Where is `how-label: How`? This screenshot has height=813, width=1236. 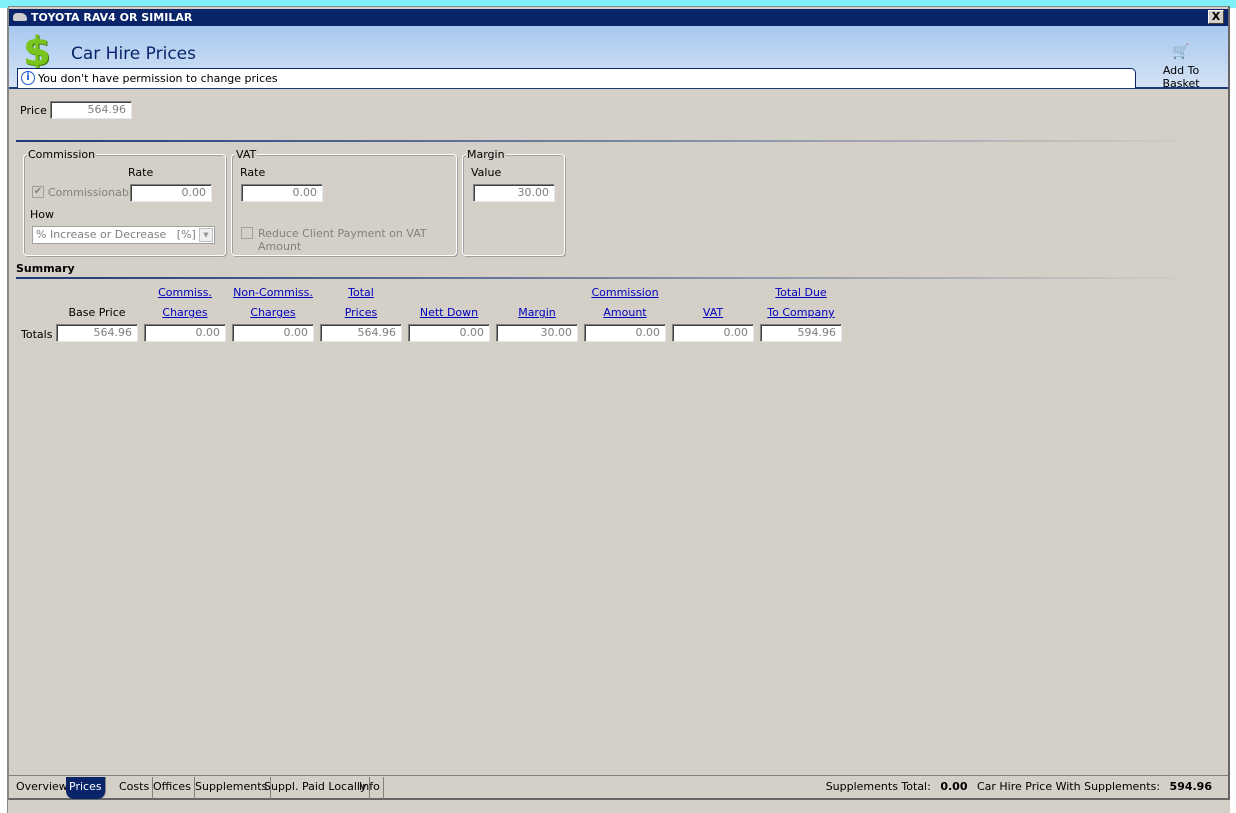 how-label: How is located at coordinates (42, 214).